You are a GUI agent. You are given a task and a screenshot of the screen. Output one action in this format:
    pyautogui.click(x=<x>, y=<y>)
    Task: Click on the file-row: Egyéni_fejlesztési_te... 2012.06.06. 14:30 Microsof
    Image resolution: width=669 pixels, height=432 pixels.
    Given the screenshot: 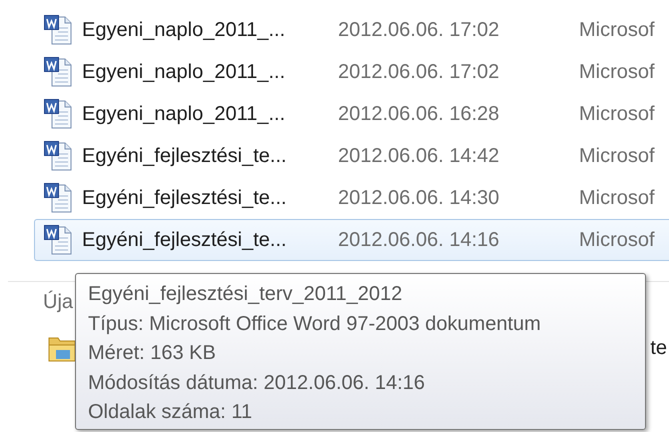 What is the action you would take?
    pyautogui.click(x=351, y=198)
    